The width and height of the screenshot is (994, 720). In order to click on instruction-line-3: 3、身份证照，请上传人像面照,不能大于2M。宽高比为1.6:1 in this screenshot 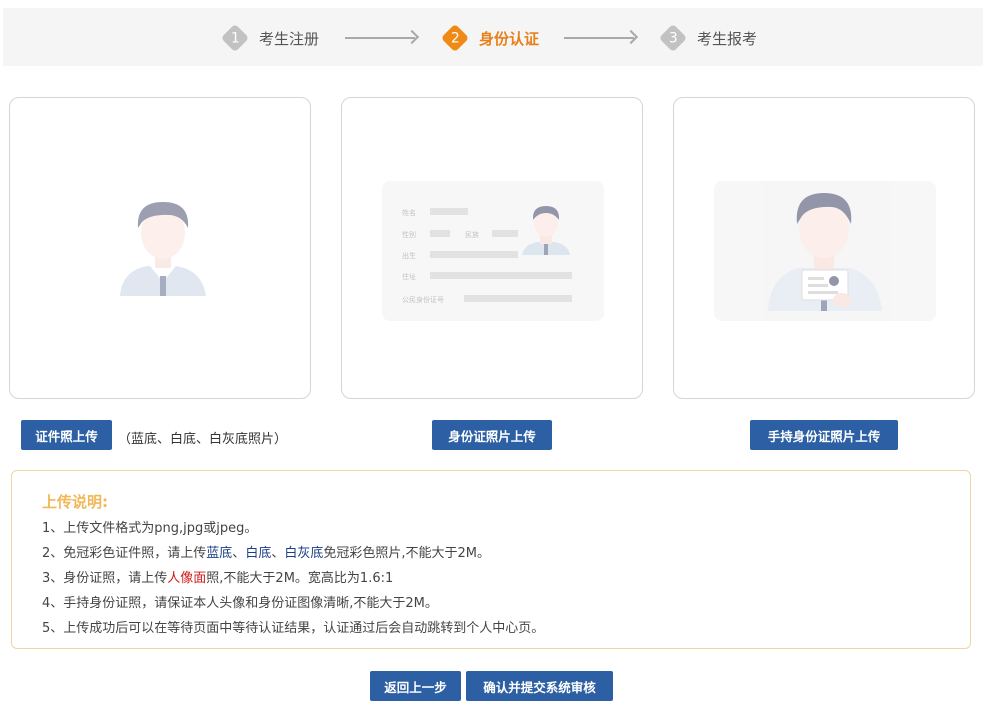, I will do `click(218, 578)`.